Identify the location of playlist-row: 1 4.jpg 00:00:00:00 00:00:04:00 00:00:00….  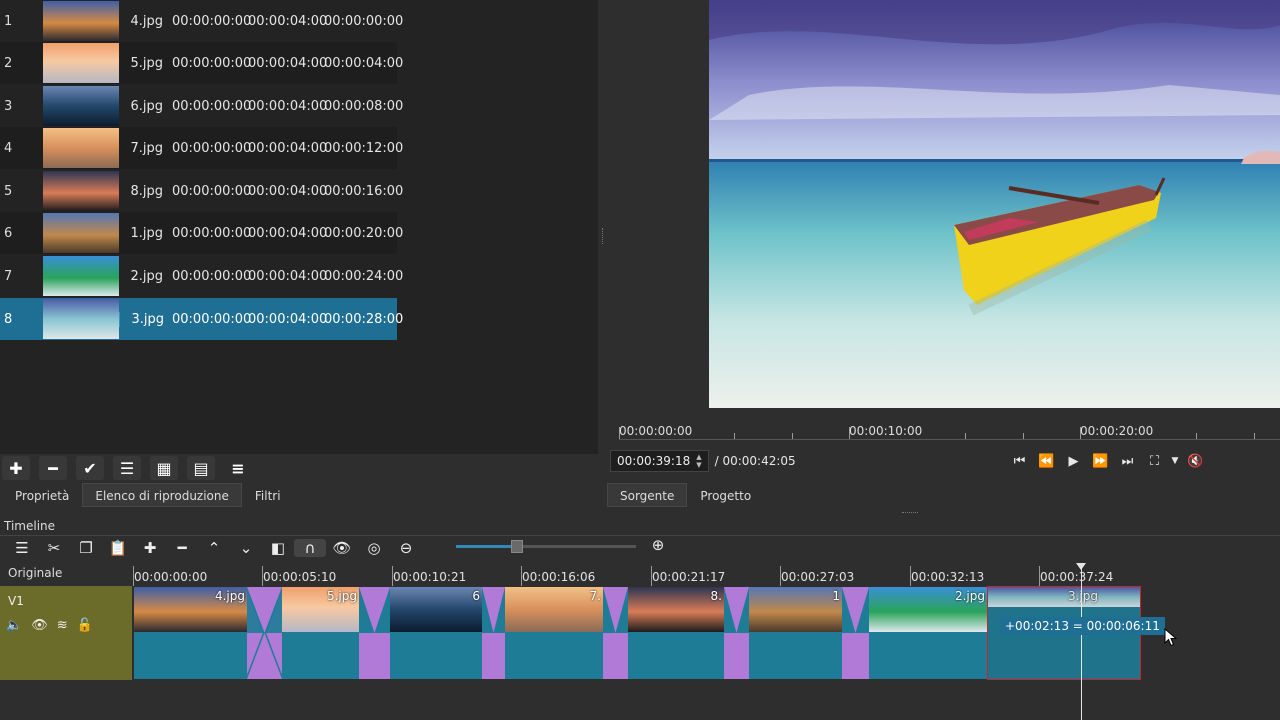
(202, 21).